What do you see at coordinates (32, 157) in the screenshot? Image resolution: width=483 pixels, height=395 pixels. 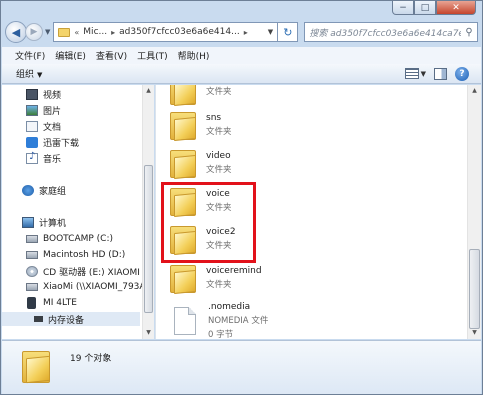 I see `music-icon` at bounding box center [32, 157].